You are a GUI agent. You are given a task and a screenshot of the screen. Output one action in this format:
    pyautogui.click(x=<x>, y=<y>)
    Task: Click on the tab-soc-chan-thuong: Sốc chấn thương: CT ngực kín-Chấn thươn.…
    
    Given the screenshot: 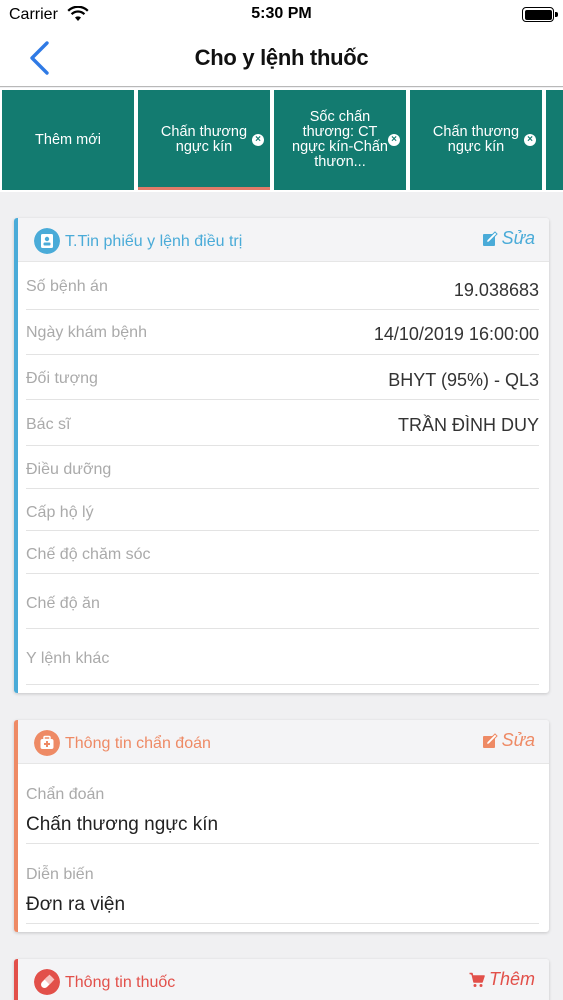 What is the action you would take?
    pyautogui.click(x=340, y=140)
    